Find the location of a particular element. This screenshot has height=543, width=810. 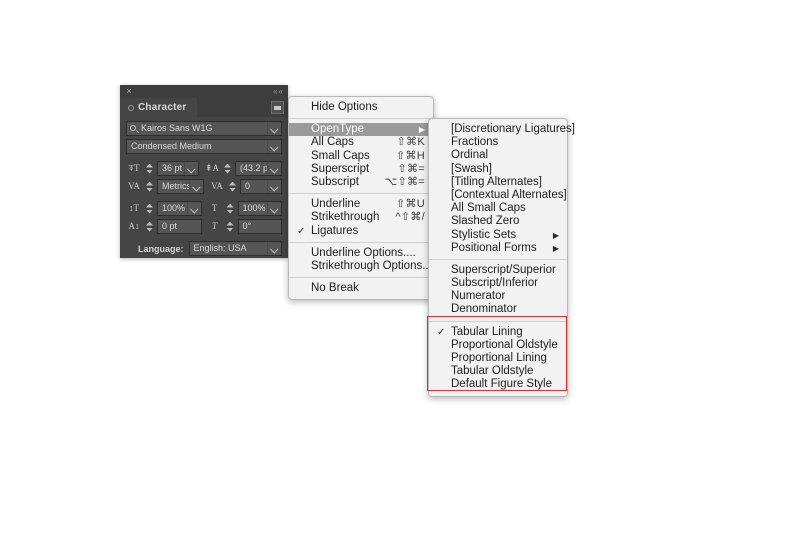

menu-opentype-item: Numerator is located at coordinates (498, 296).